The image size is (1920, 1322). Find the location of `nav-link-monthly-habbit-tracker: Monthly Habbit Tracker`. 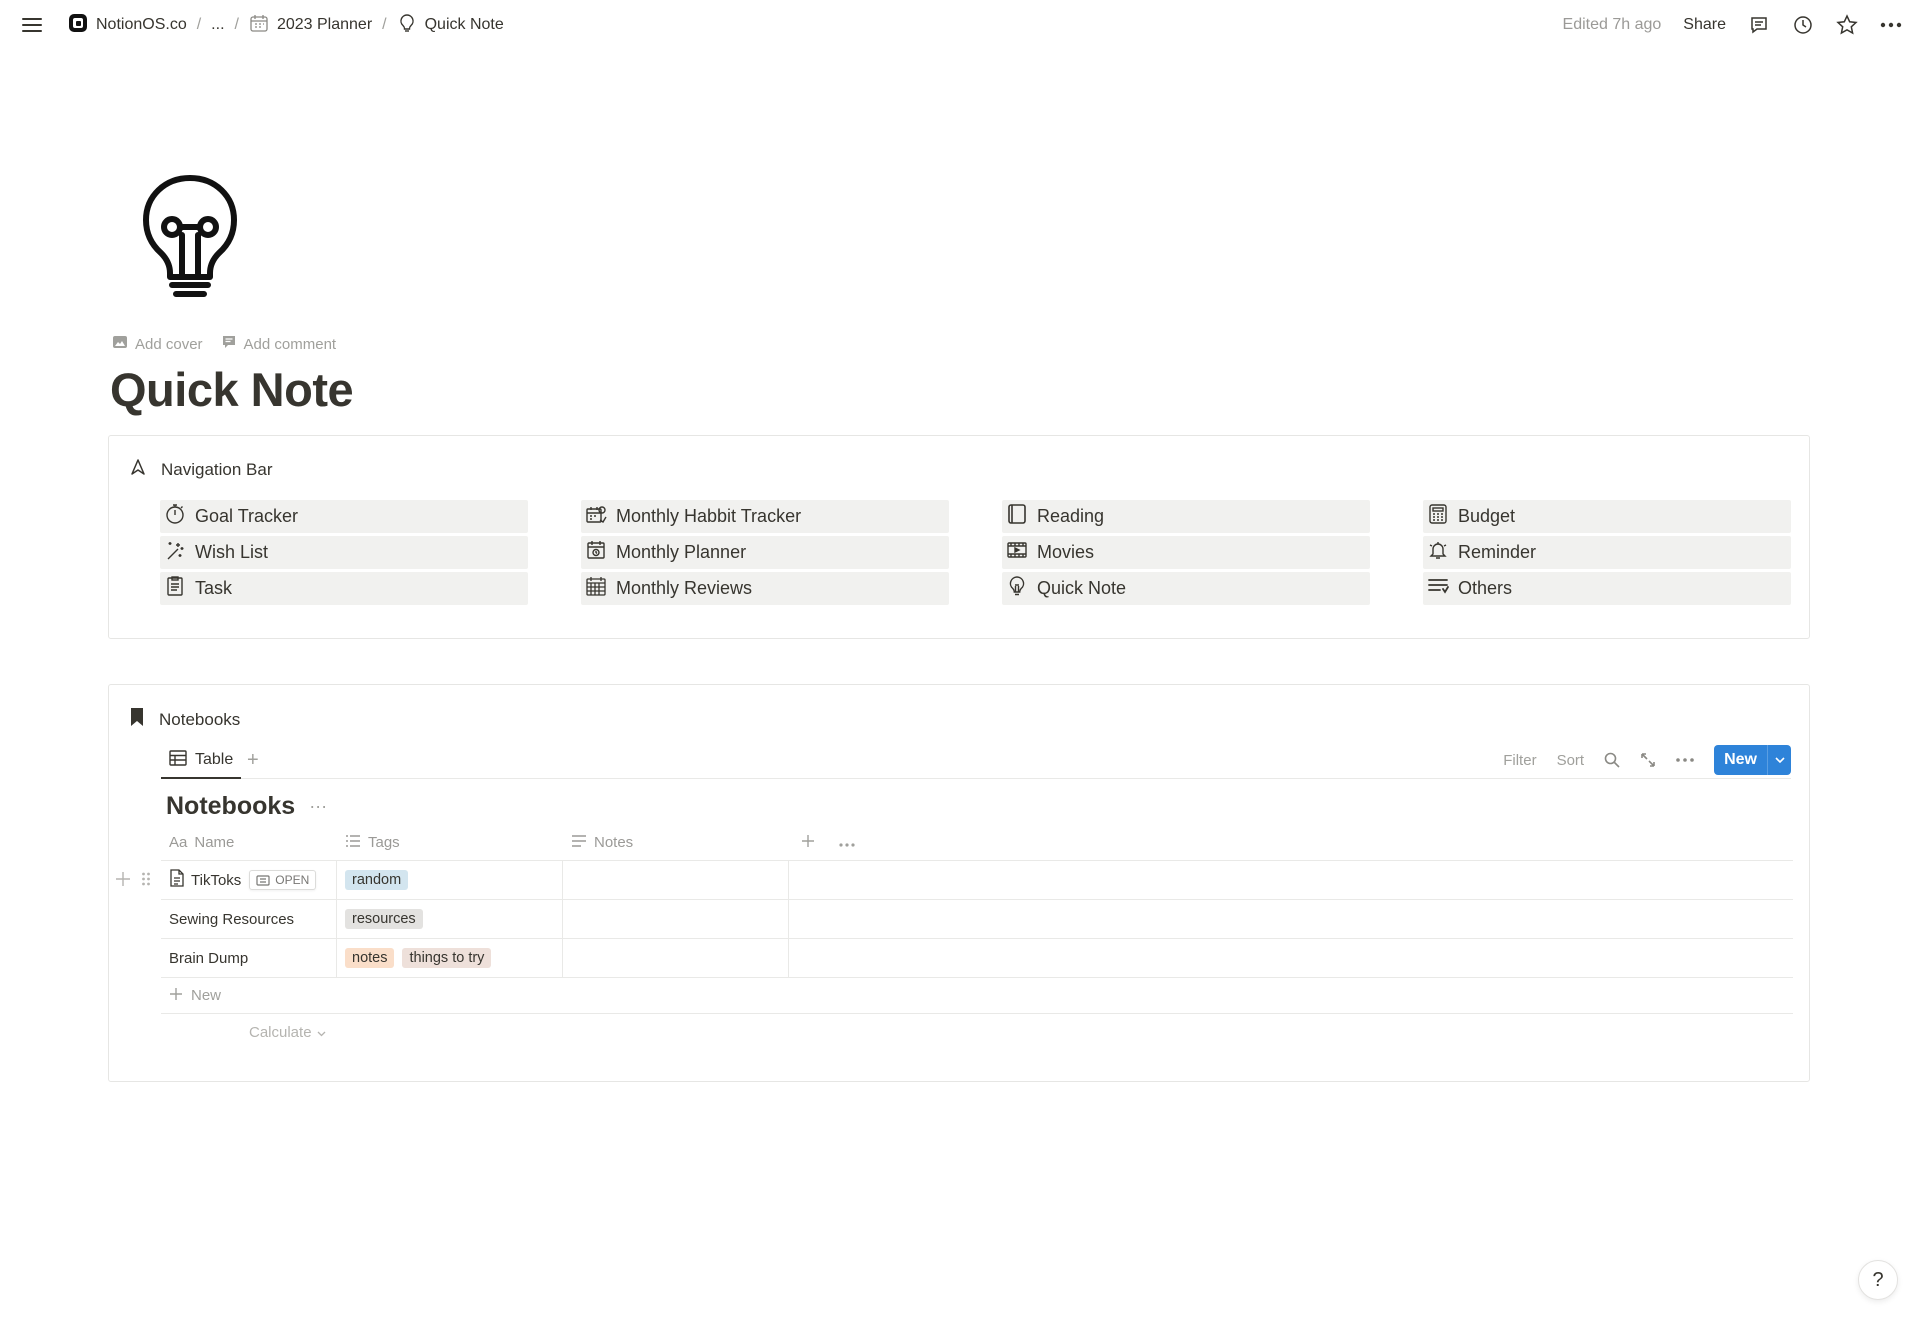

nav-link-monthly-habbit-tracker: Monthly Habbit Tracker is located at coordinates (765, 516).